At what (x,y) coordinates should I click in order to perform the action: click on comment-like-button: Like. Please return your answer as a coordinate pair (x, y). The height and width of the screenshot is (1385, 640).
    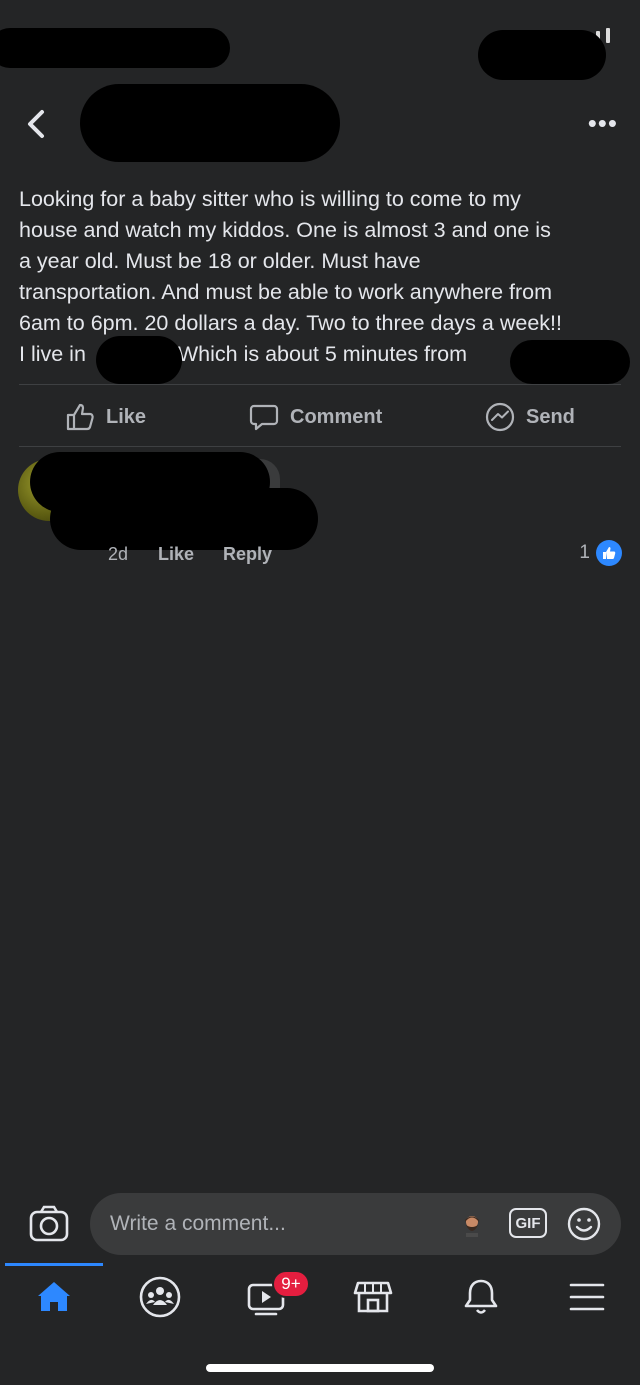
    Looking at the image, I should click on (176, 554).